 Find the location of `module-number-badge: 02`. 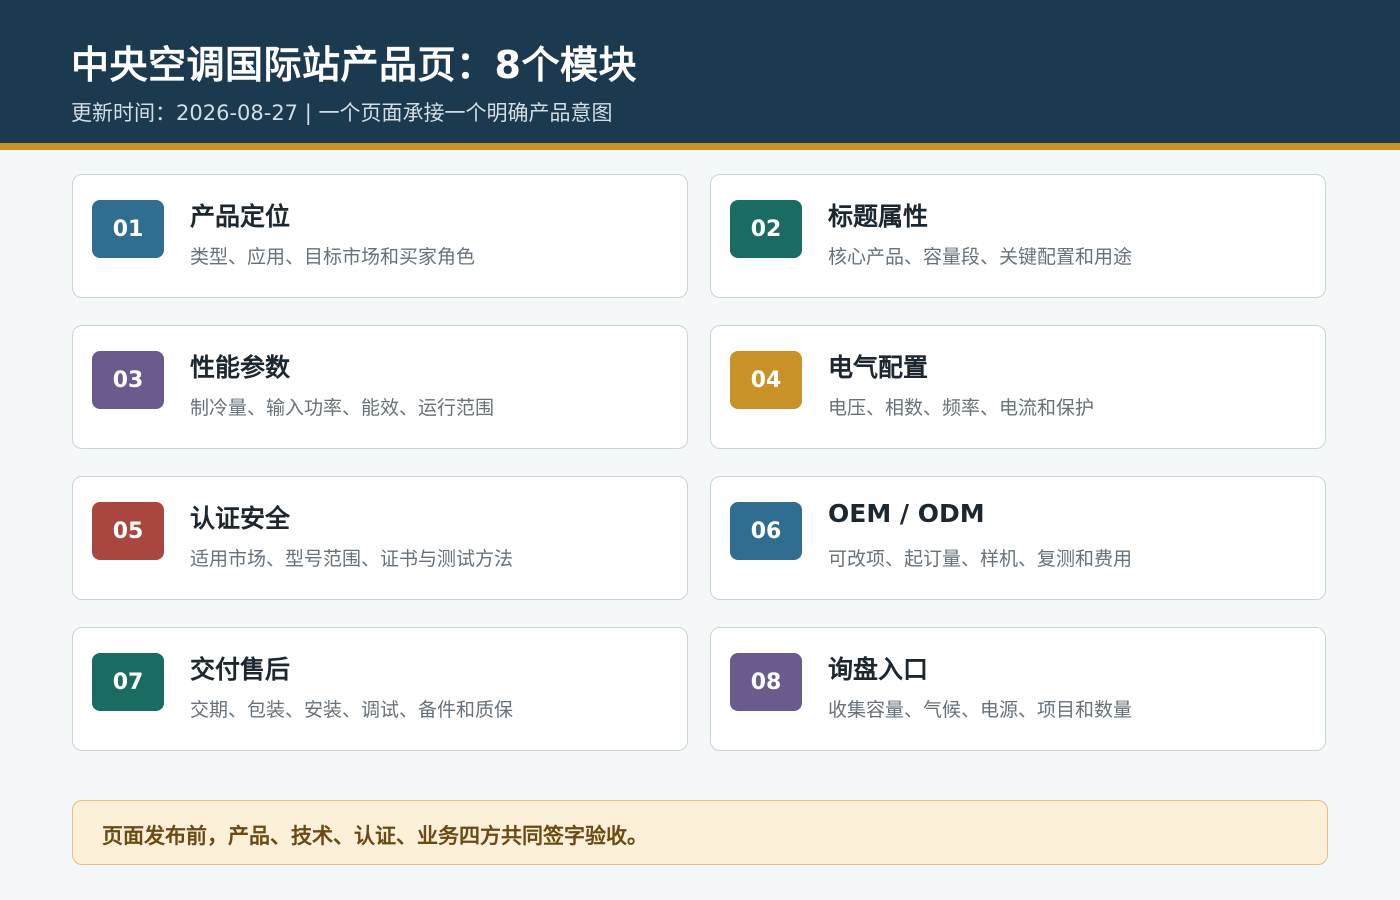

module-number-badge: 02 is located at coordinates (766, 229).